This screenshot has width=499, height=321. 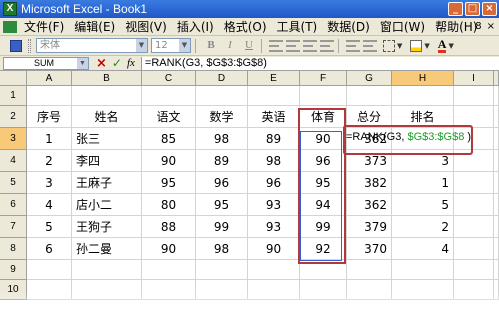 What do you see at coordinates (323, 227) in the screenshot?
I see `cell-pe: 99` at bounding box center [323, 227].